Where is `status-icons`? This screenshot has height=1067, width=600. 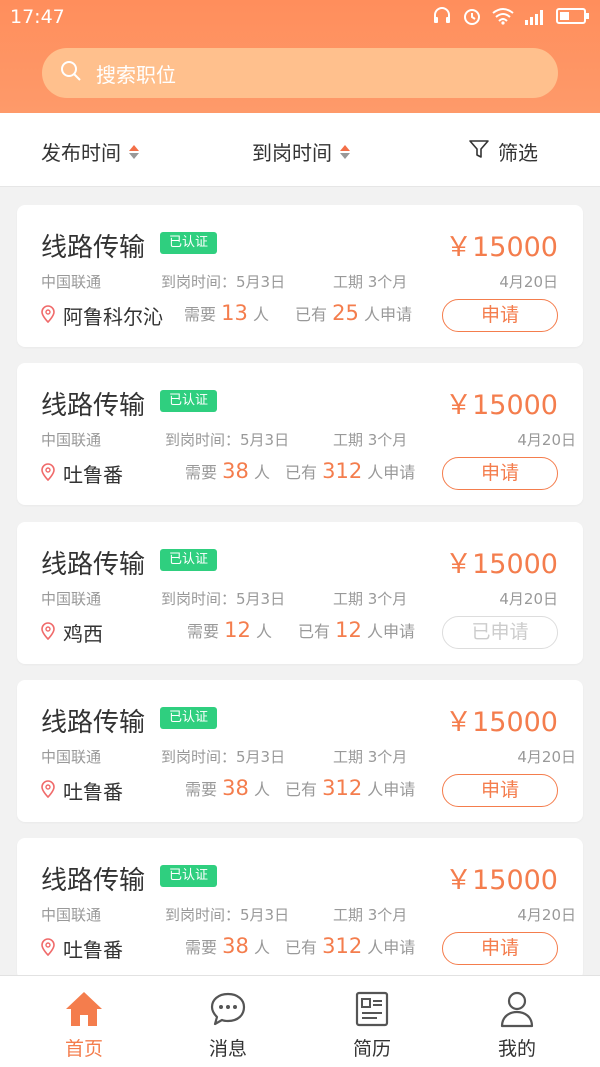
status-icons is located at coordinates (511, 18).